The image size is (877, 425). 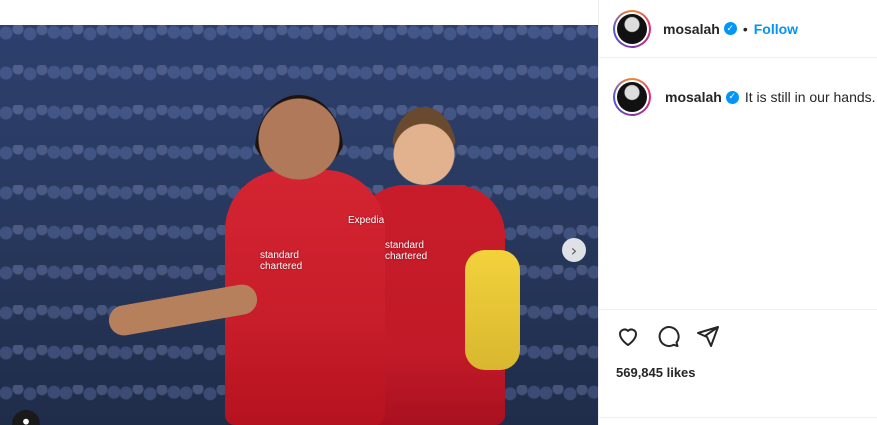 I want to click on shirt-text-a: standard chartered, so click(x=281, y=261).